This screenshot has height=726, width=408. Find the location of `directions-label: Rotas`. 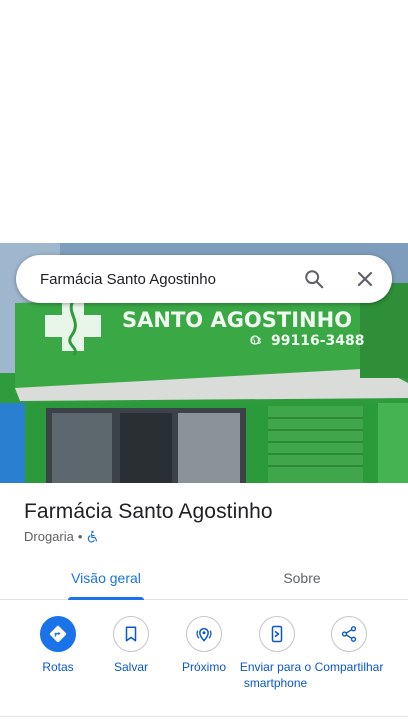

directions-label: Rotas is located at coordinates (58, 667).